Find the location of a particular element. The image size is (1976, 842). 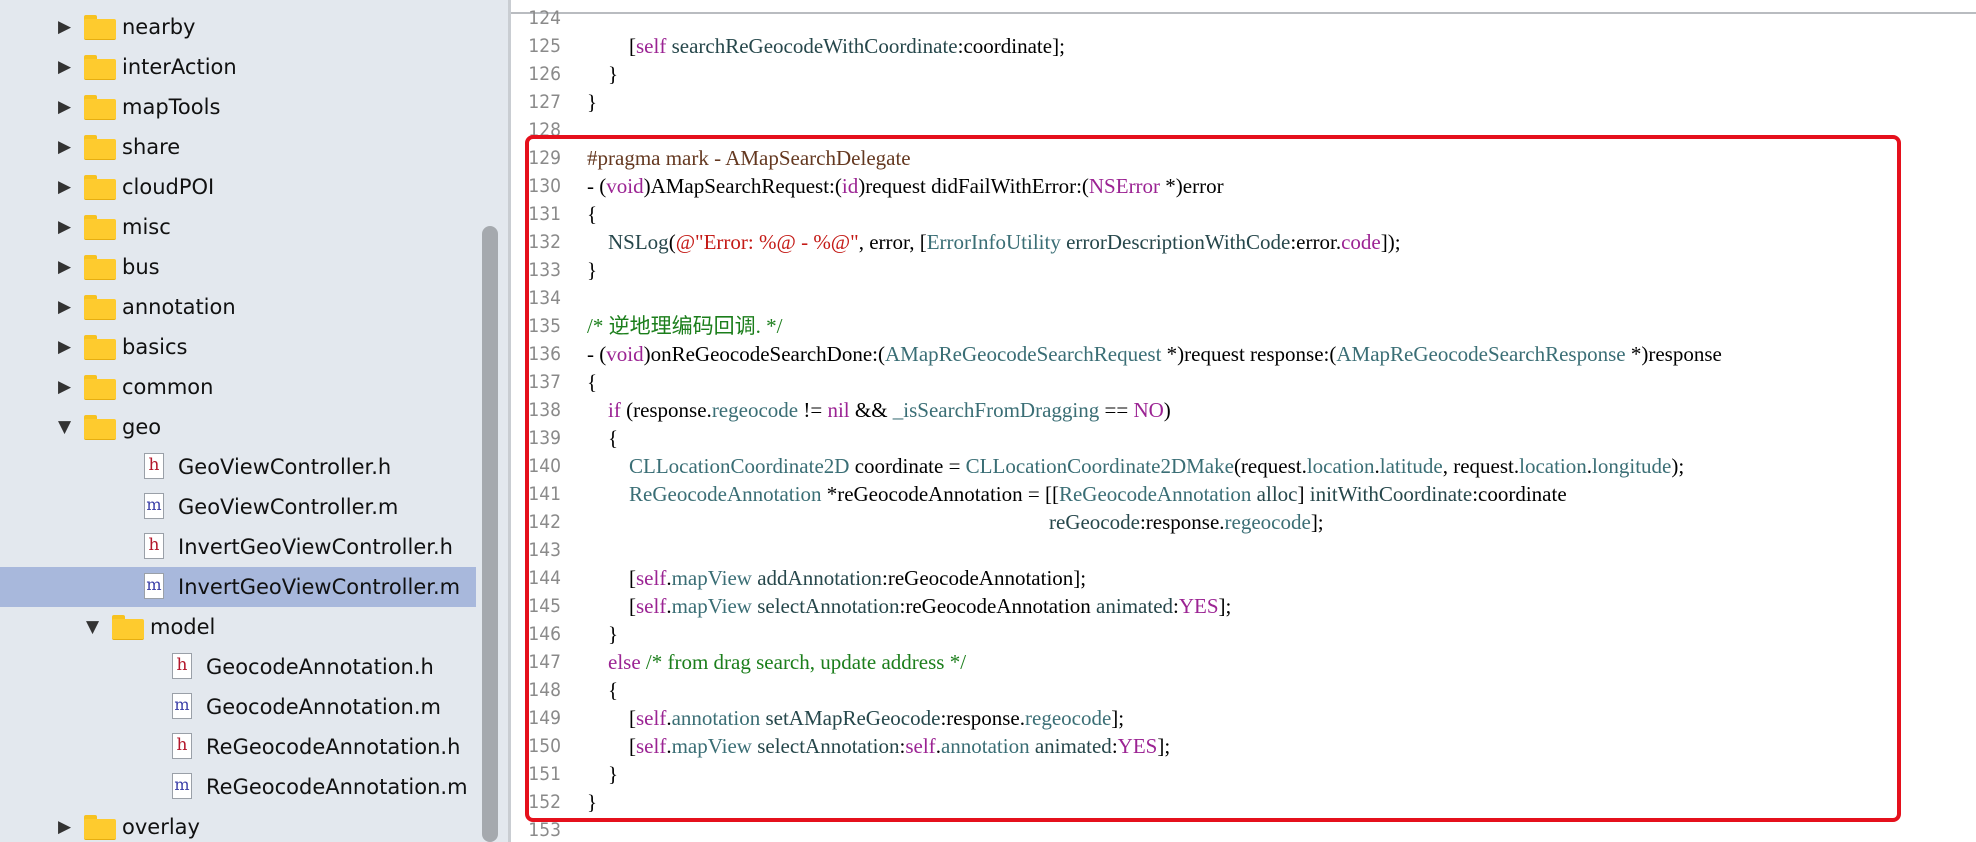

folder-row: ▶ misc is located at coordinates (238, 227).